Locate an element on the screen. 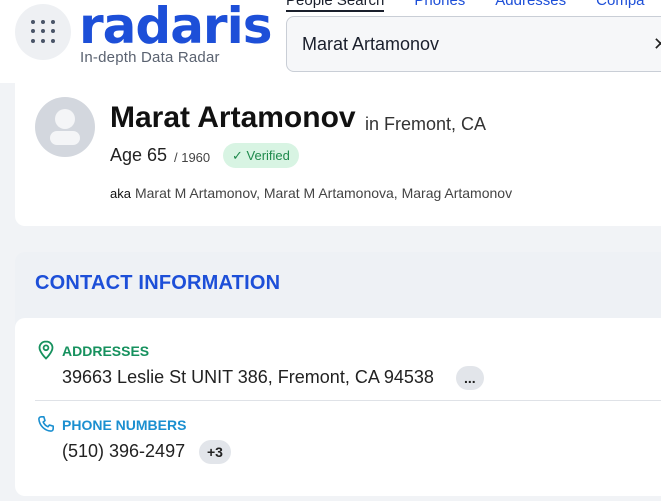 The image size is (661, 501). aka-label: aka is located at coordinates (120, 193).